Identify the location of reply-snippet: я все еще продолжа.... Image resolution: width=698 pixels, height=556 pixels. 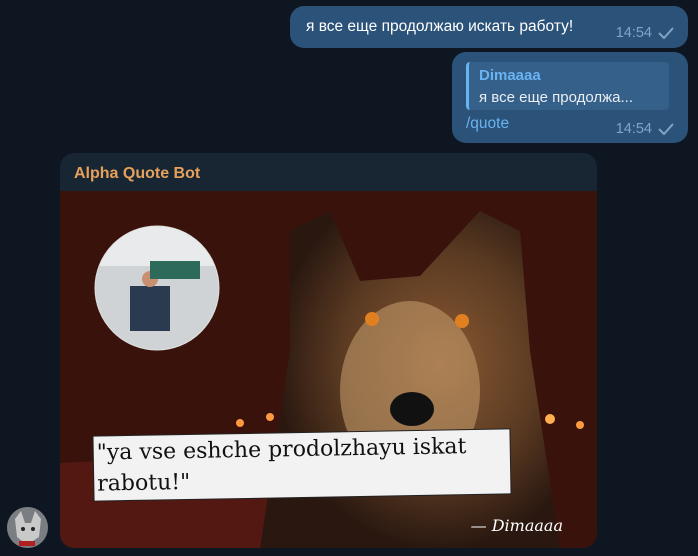
(556, 97).